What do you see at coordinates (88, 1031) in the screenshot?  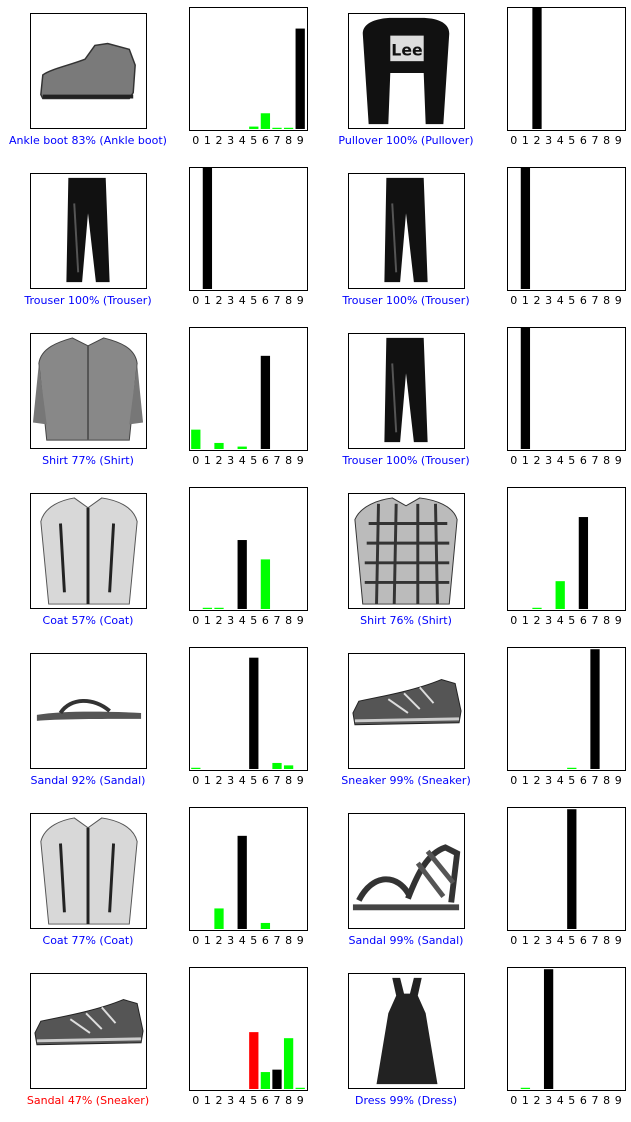 I see `garment-image-sneaker` at bounding box center [88, 1031].